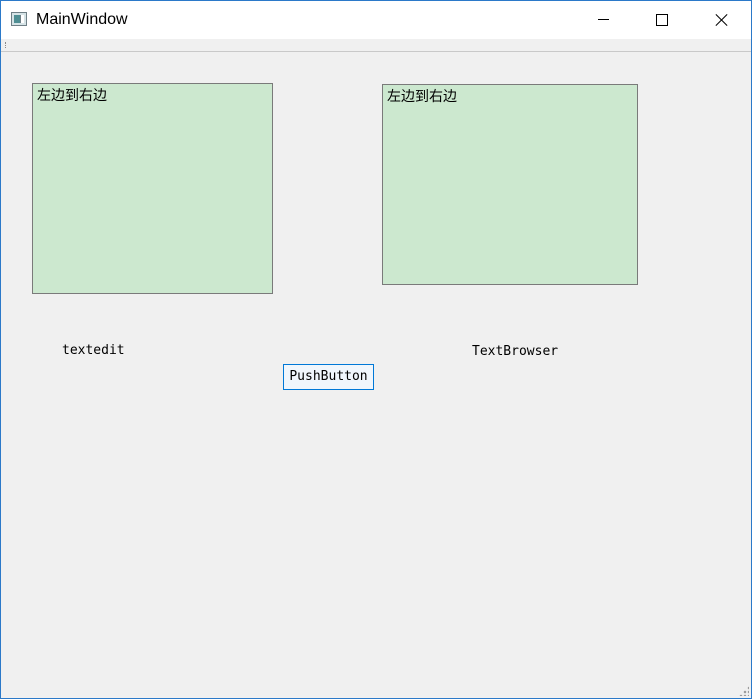  I want to click on text-edit: 左边到右边, so click(152, 188).